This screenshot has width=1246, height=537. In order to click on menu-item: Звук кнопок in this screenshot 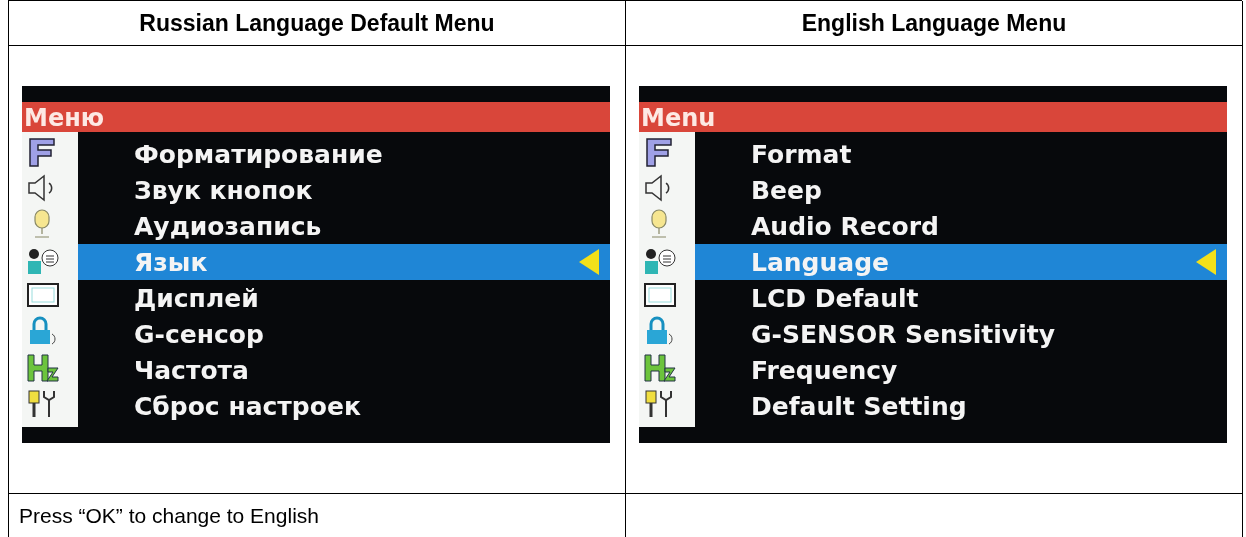, I will do `click(344, 190)`.